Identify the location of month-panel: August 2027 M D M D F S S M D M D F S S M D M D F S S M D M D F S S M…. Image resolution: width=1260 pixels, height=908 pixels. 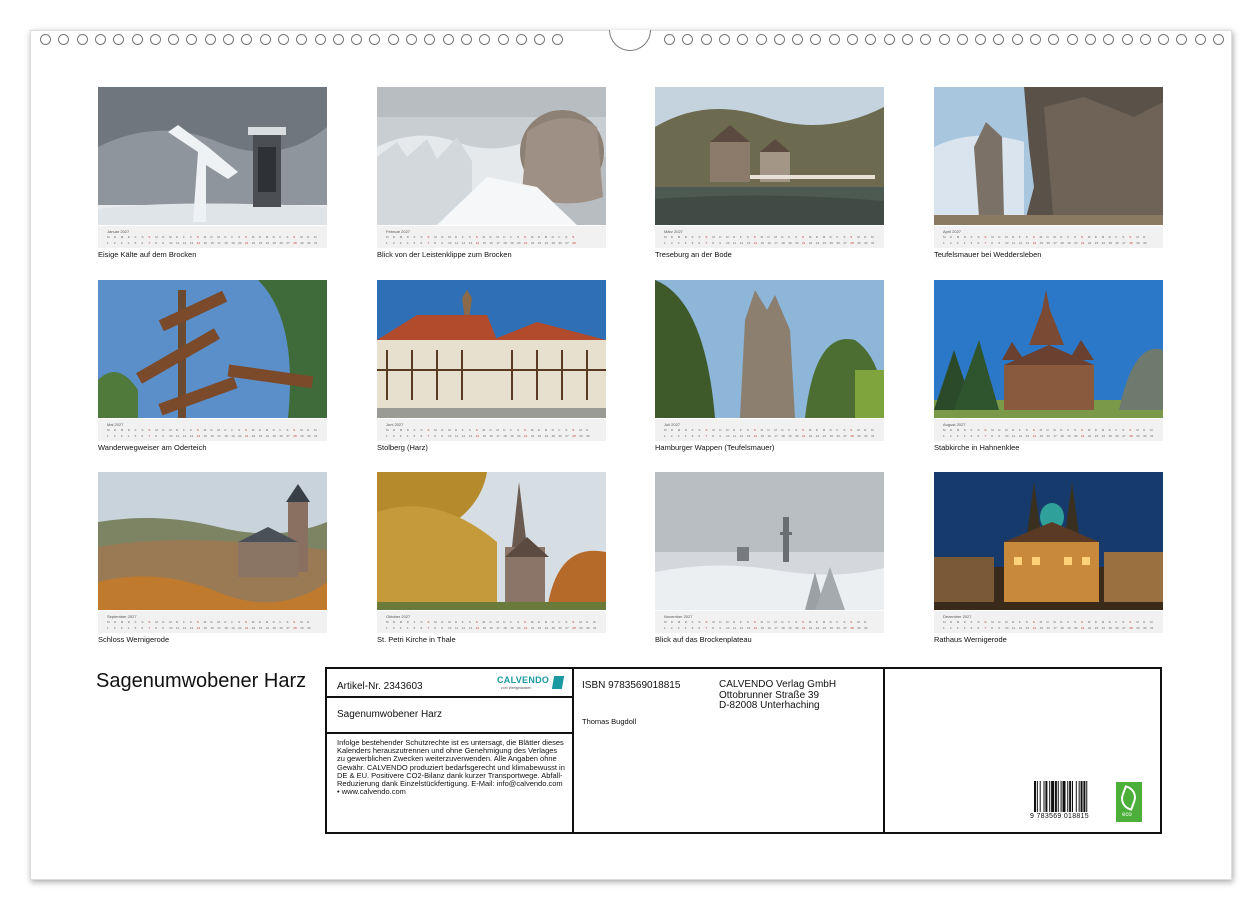
(1048, 366).